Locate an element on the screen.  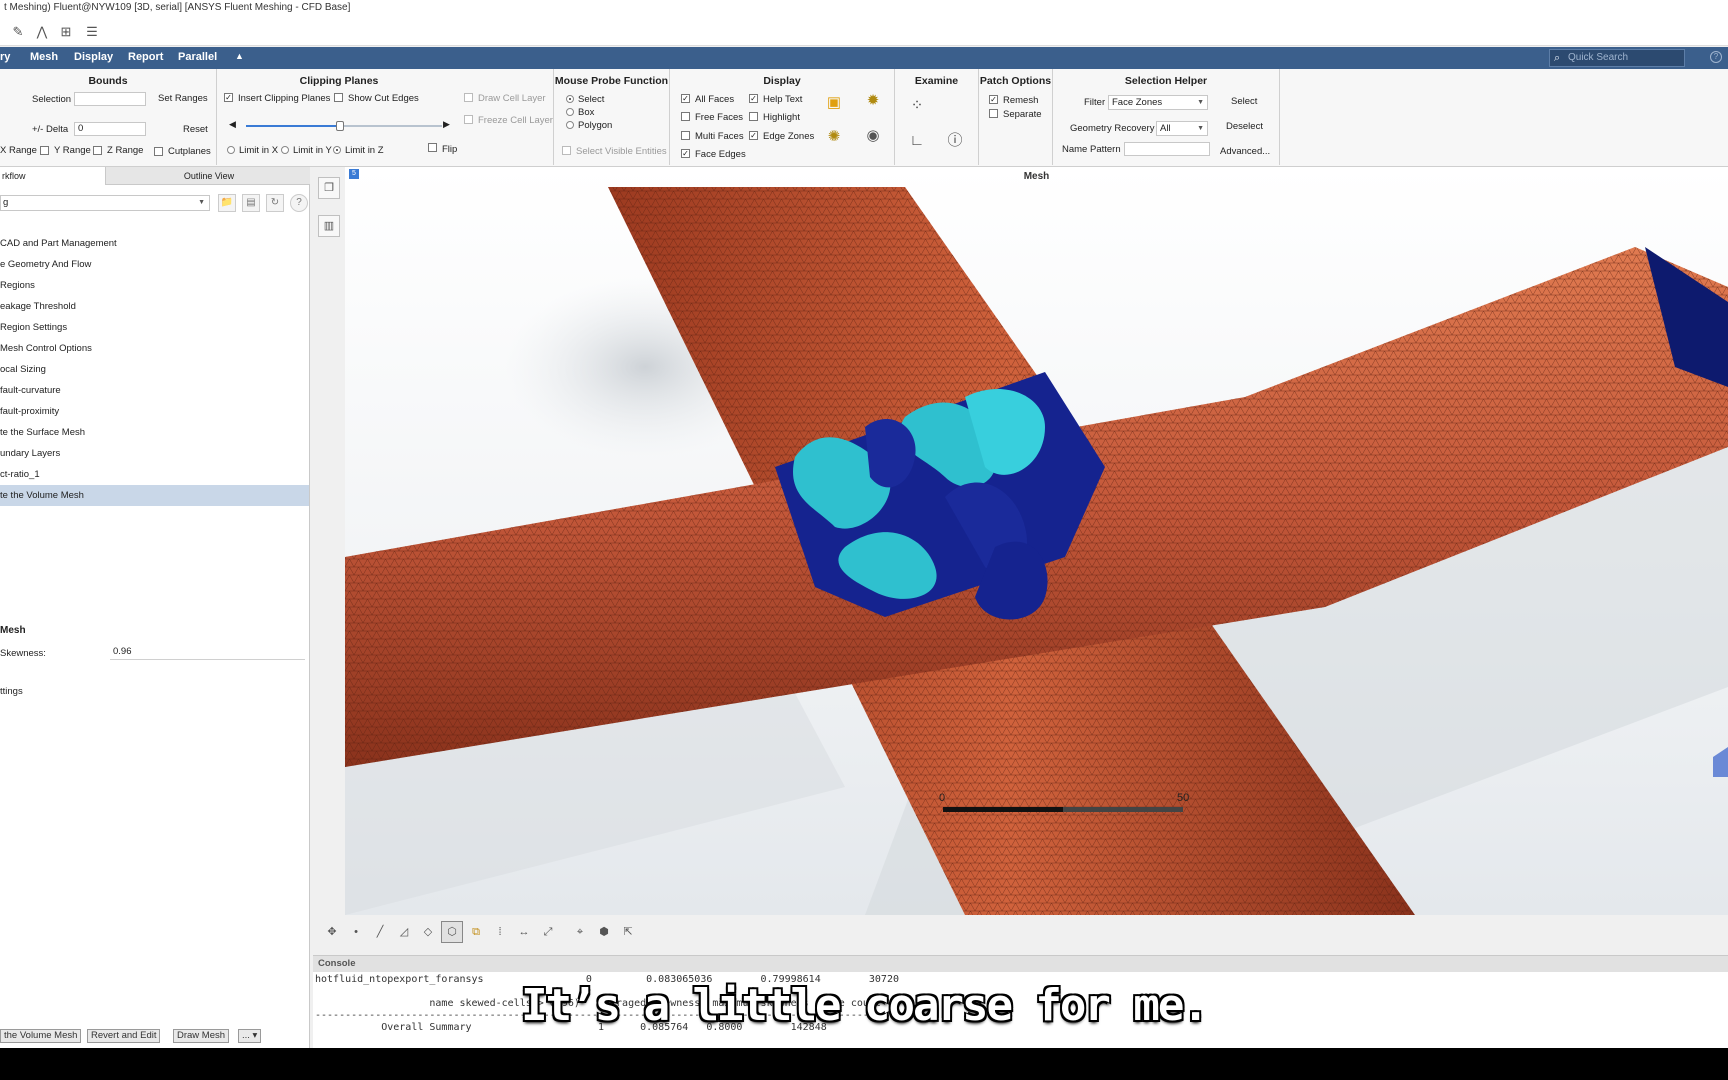
show-cut-edges-checkbox is located at coordinates (338, 97).